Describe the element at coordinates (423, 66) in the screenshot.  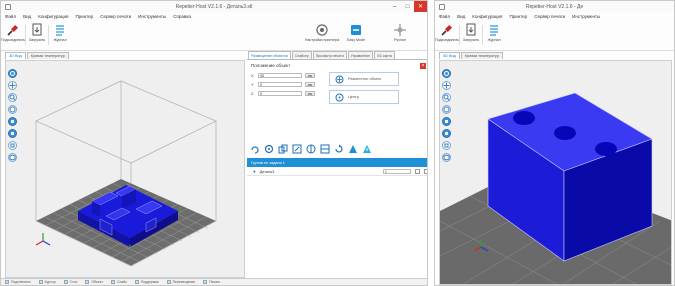
I see `panel-close-button: ×` at that location.